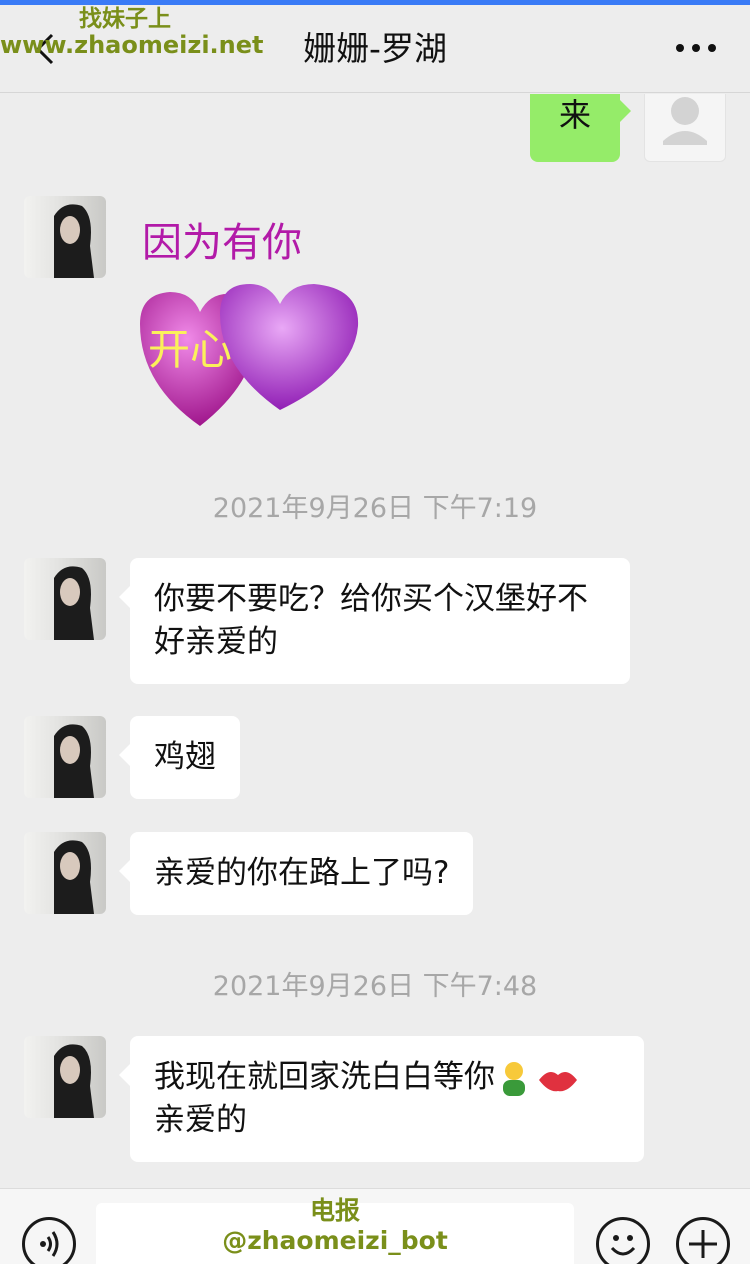 The image size is (750, 1264). Describe the element at coordinates (179, 757) in the screenshot. I see `message-bubble: 鸡翅` at that location.